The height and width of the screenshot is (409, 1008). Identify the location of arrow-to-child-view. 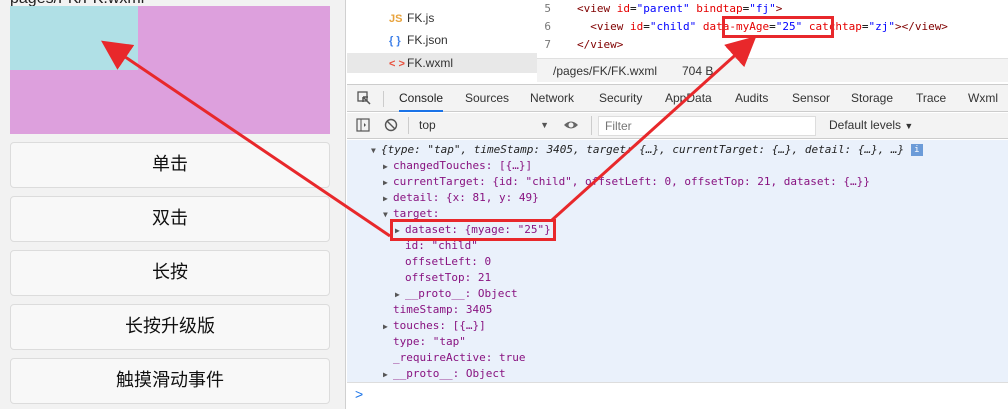
(246, 139).